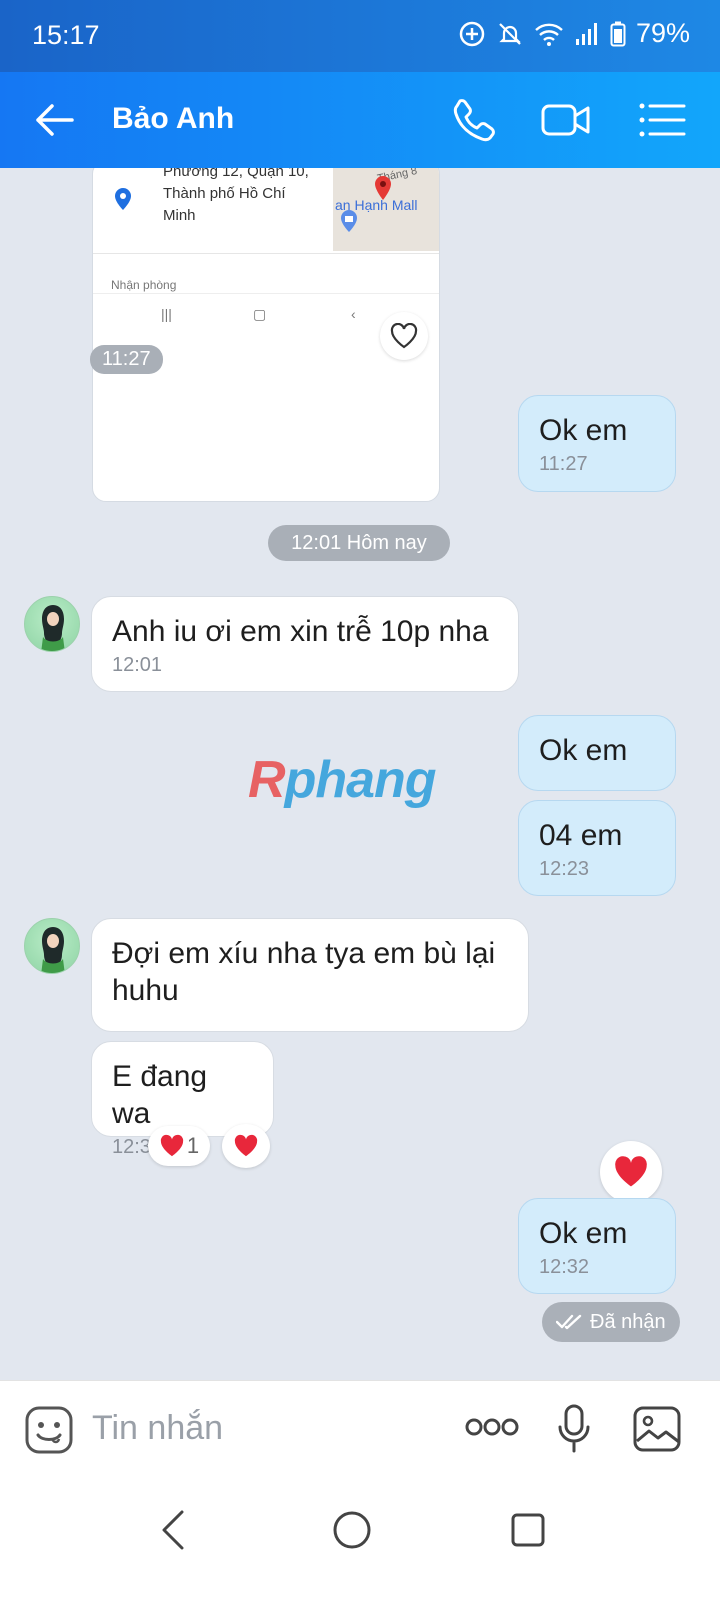 The image size is (720, 1600). What do you see at coordinates (360, 1429) in the screenshot?
I see `message-input-bar: Tin nhắn` at bounding box center [360, 1429].